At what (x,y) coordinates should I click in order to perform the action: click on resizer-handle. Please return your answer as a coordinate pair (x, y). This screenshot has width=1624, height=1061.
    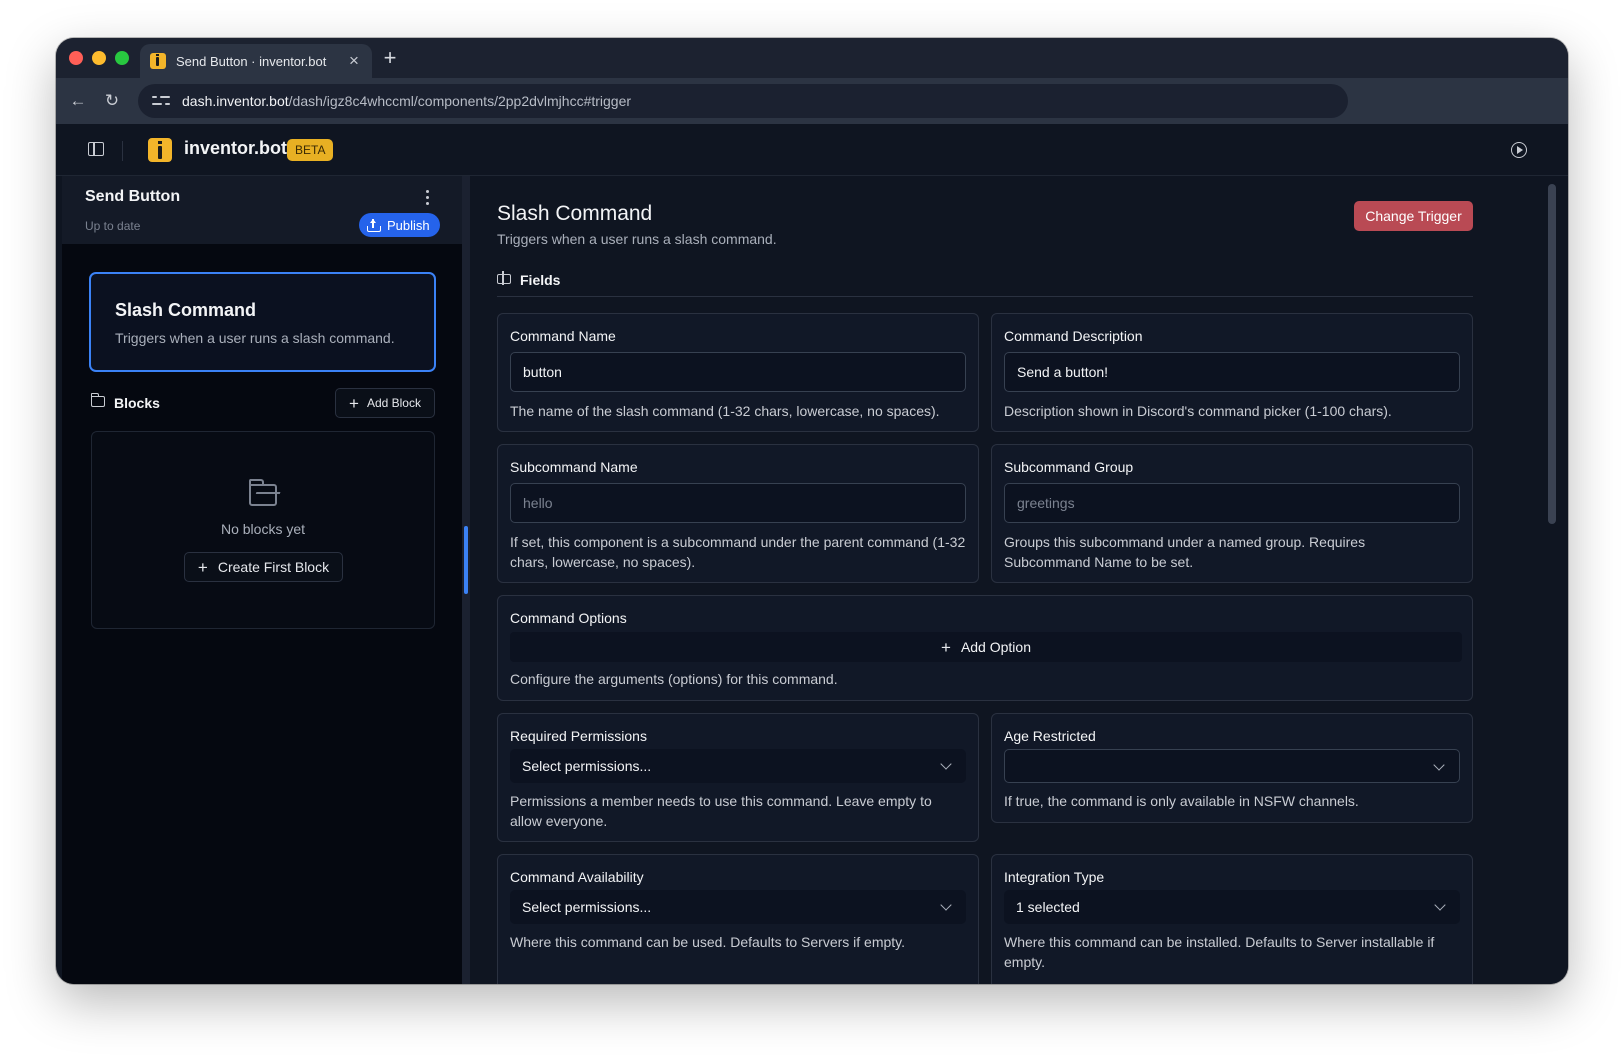
    Looking at the image, I should click on (466, 560).